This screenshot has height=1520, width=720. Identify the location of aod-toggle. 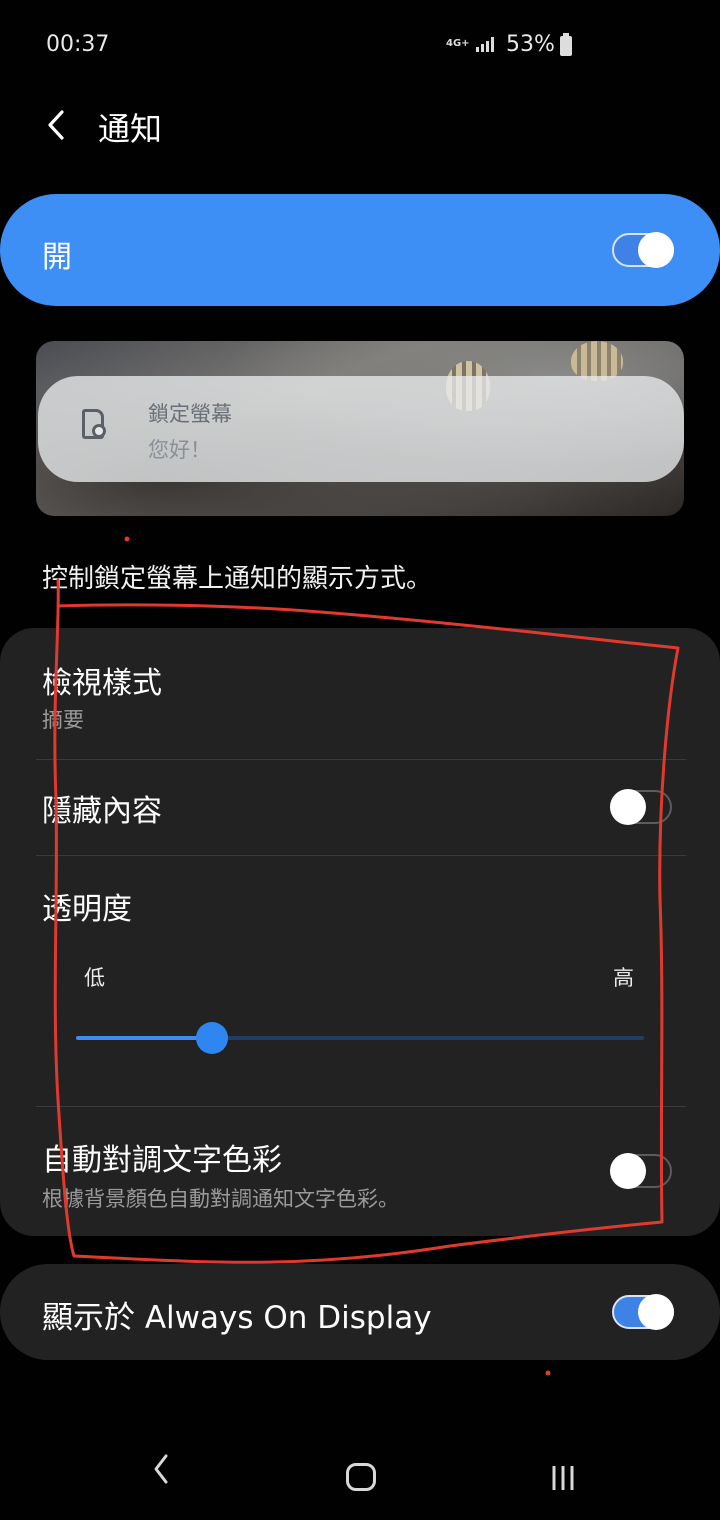
(643, 1312).